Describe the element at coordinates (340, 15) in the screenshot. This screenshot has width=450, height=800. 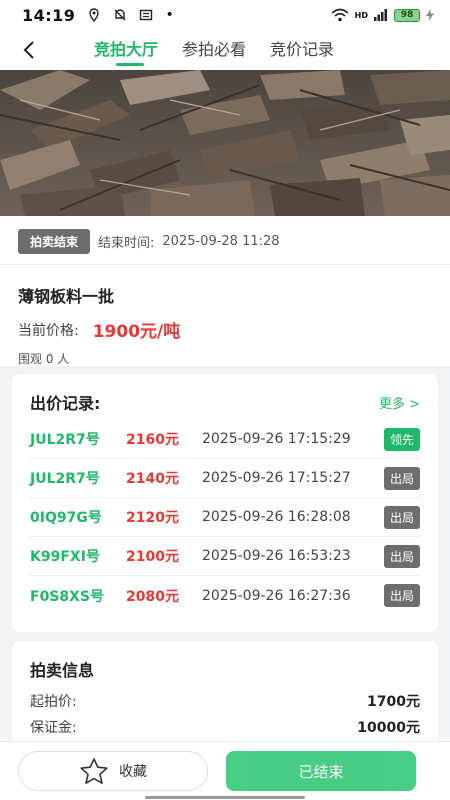
I see `wifi-icon` at that location.